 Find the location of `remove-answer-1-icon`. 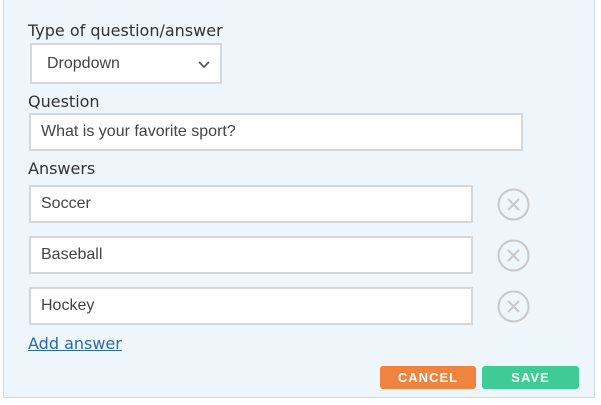

remove-answer-1-icon is located at coordinates (513, 204).